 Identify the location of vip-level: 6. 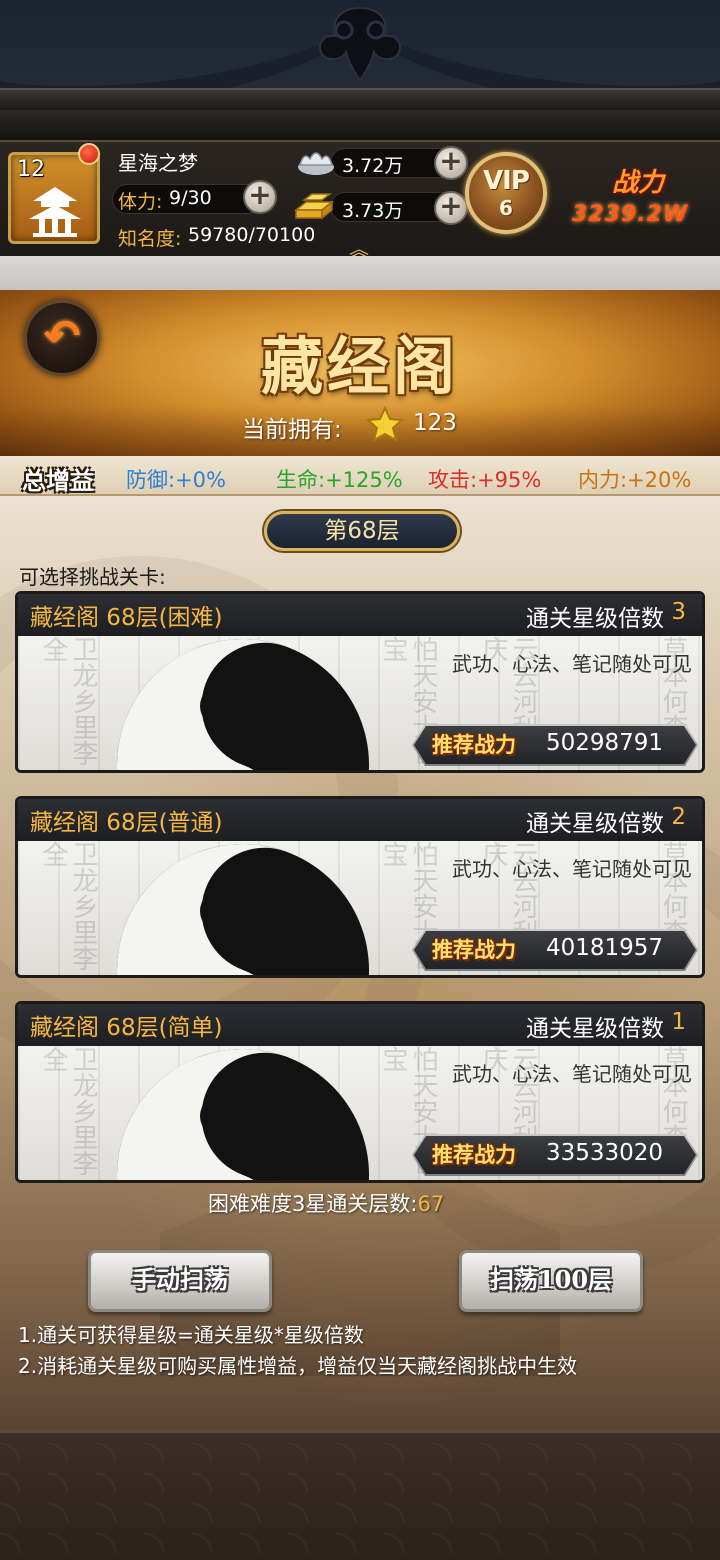
(506, 208).